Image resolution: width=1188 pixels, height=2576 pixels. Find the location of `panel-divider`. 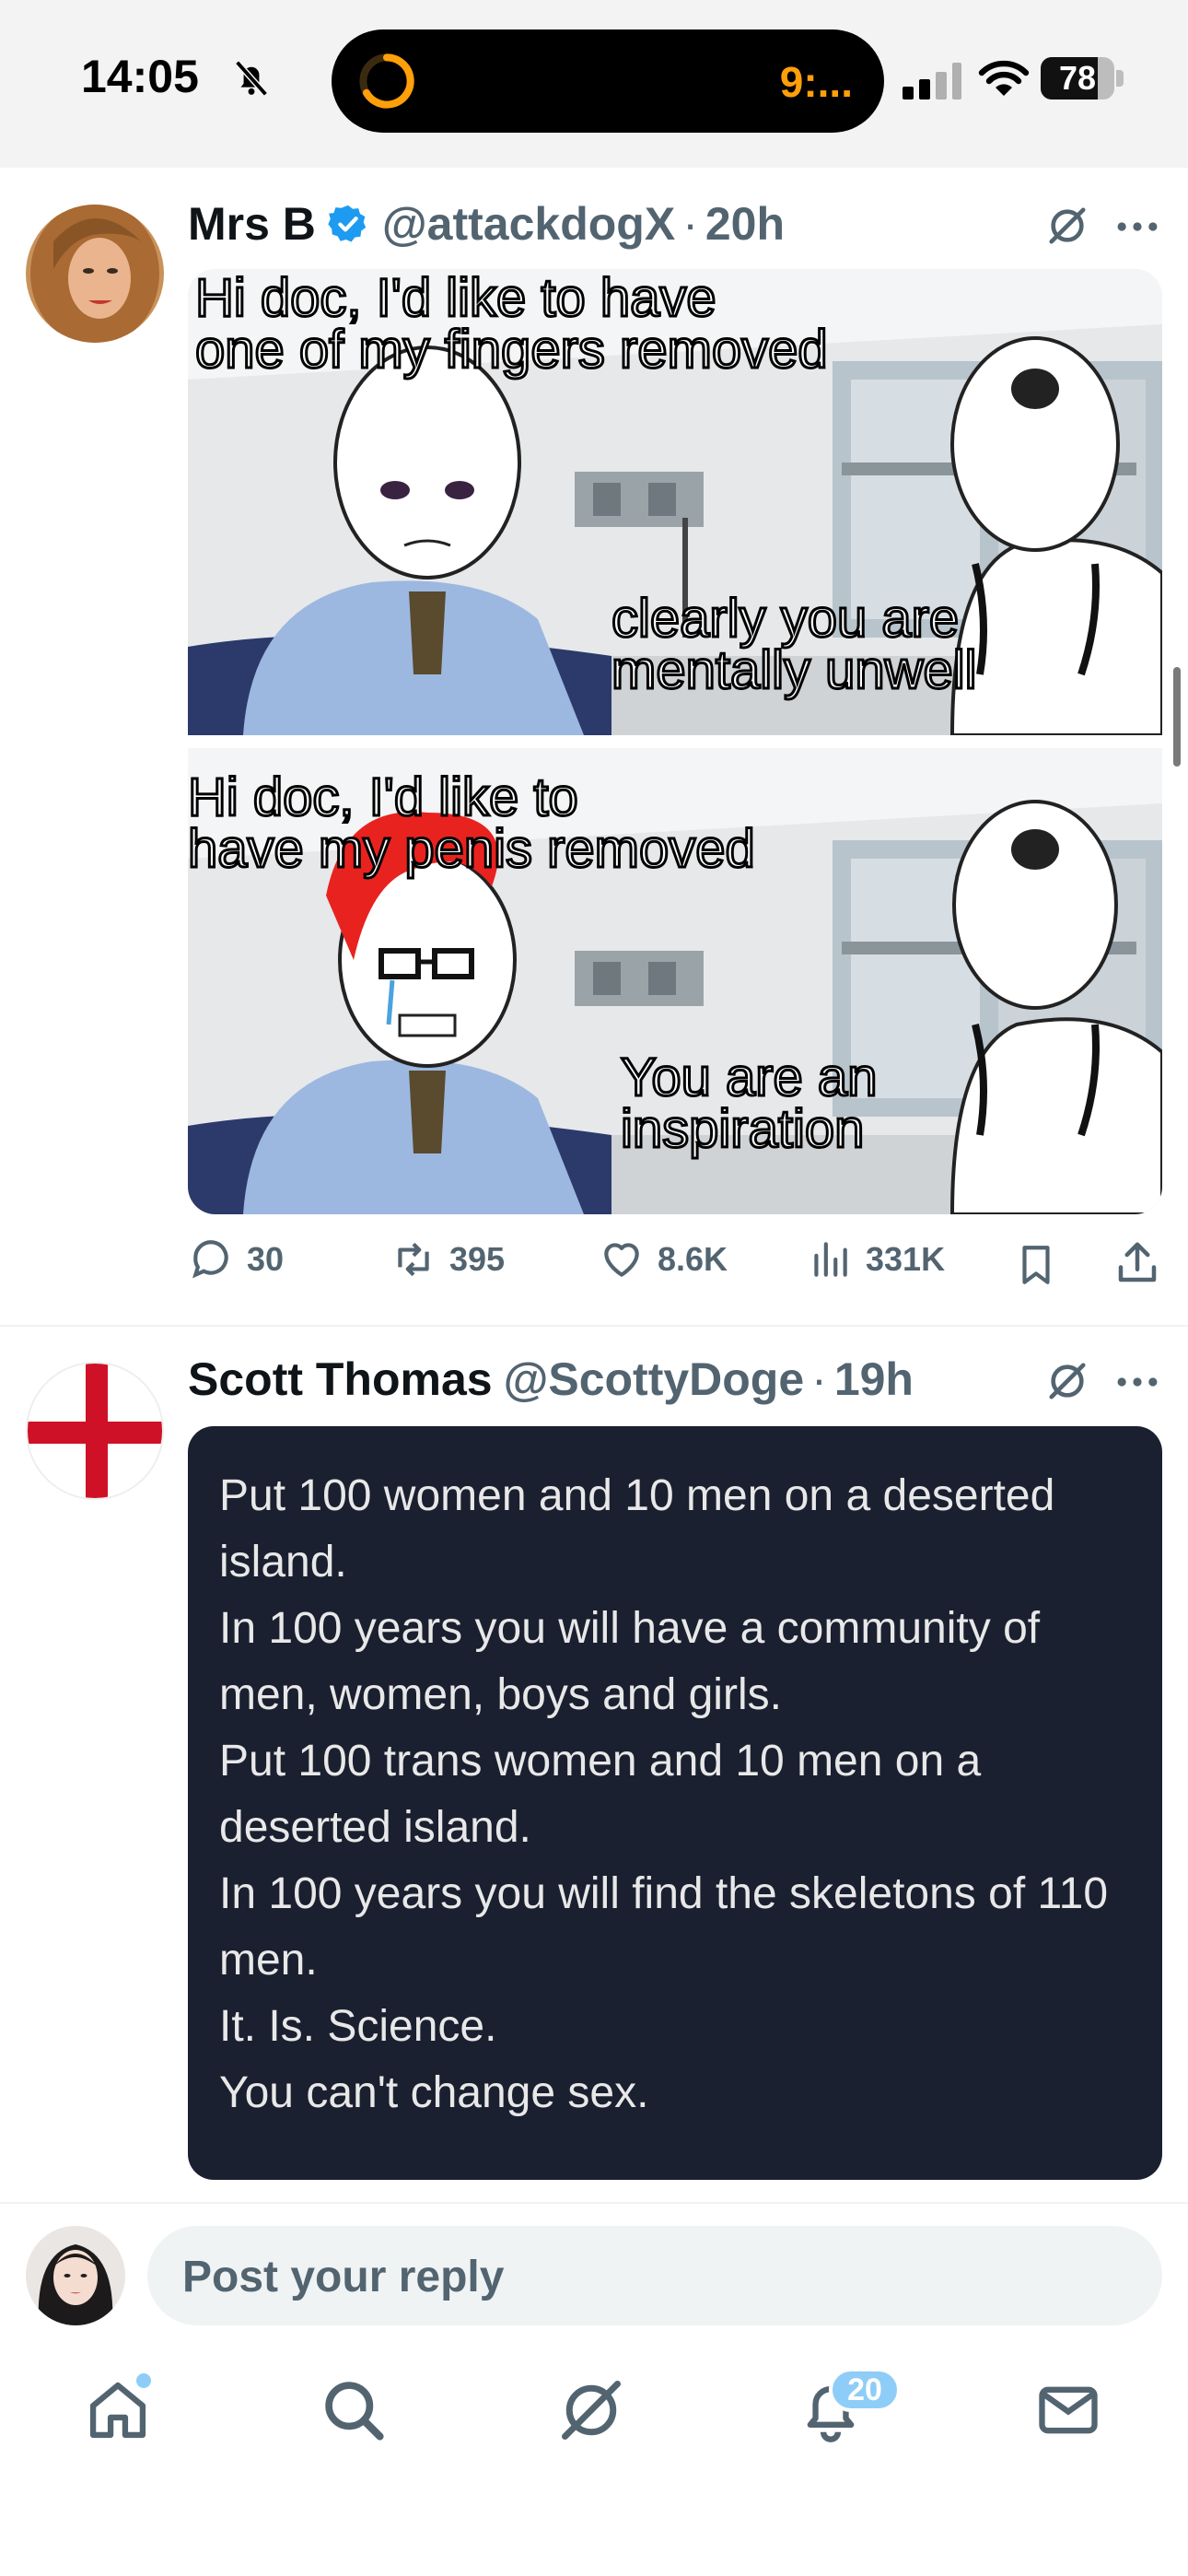

panel-divider is located at coordinates (675, 741).